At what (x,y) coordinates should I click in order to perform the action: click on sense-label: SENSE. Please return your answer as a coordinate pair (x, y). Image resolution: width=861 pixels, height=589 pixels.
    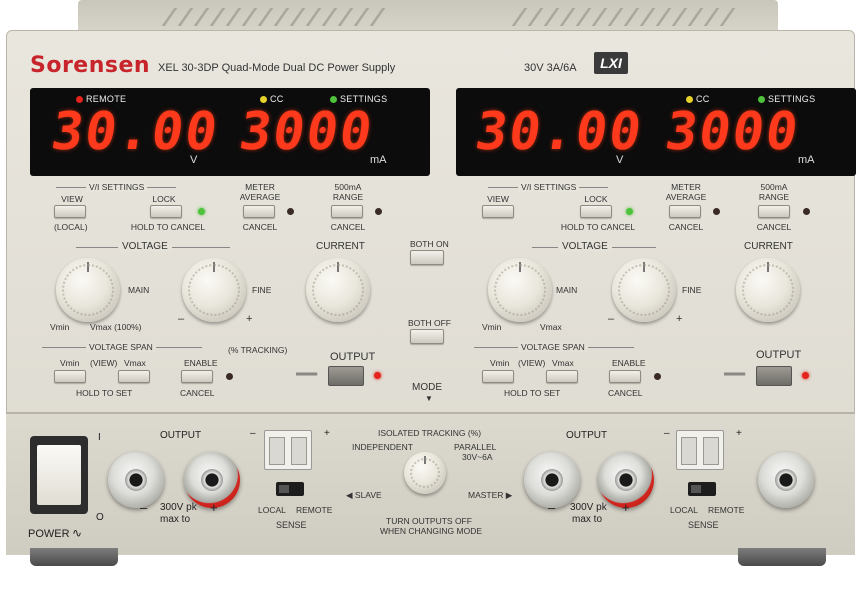
    Looking at the image, I should click on (291, 525).